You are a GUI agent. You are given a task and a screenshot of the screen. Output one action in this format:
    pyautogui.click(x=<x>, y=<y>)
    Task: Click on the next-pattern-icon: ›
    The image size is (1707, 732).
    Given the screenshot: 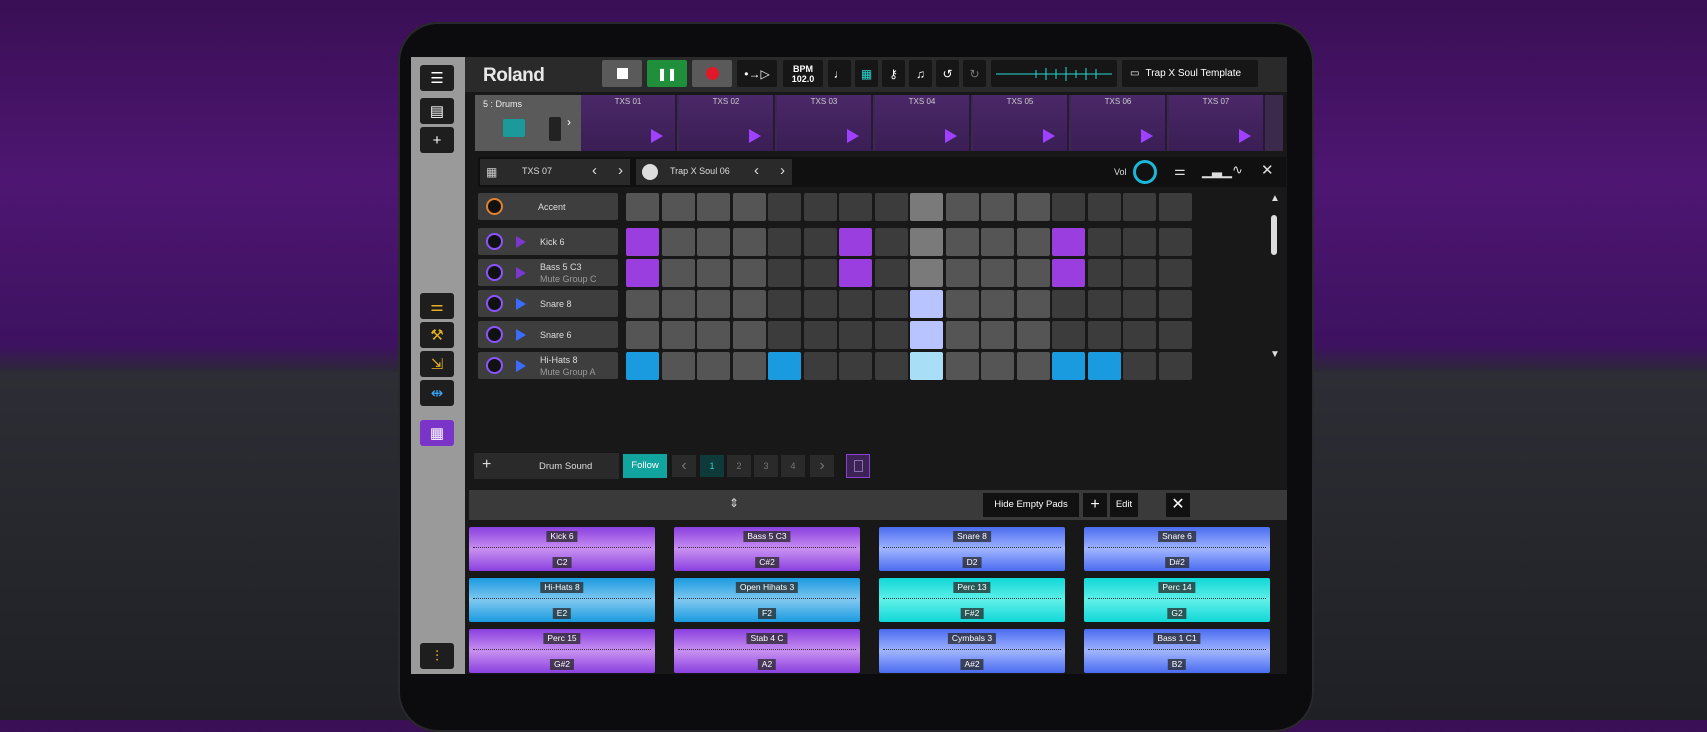 What is the action you would take?
    pyautogui.click(x=620, y=170)
    